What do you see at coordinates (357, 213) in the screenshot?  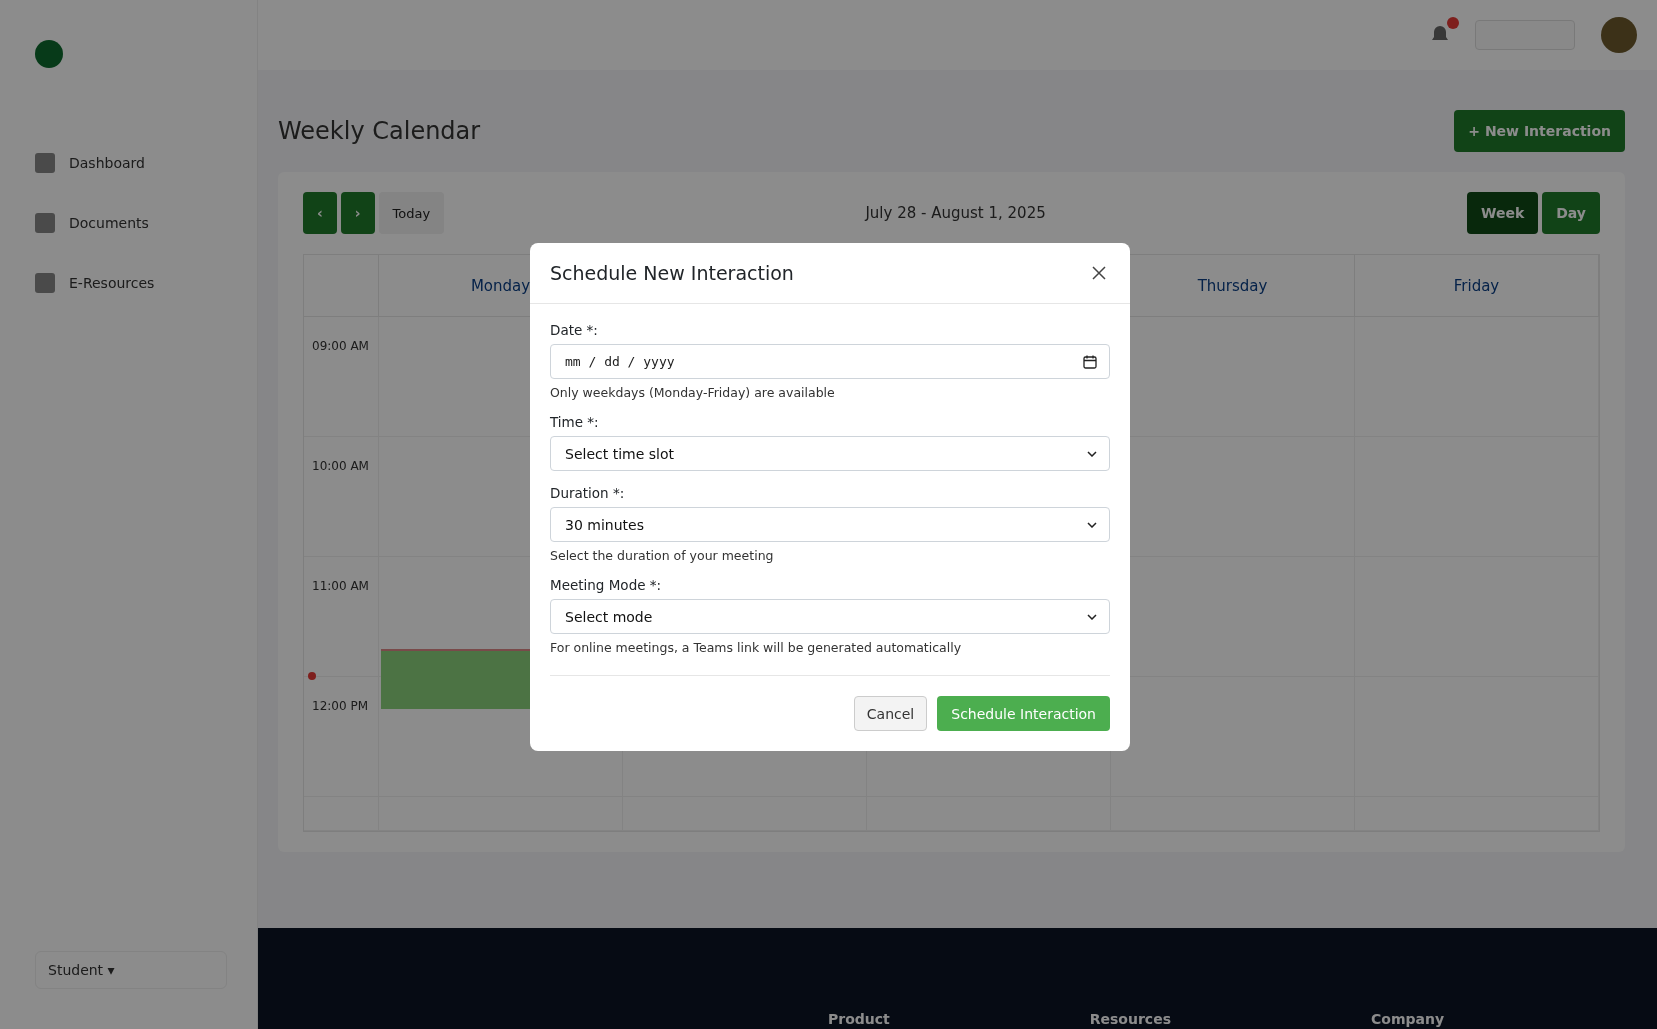 I see `next-button: ›` at bounding box center [357, 213].